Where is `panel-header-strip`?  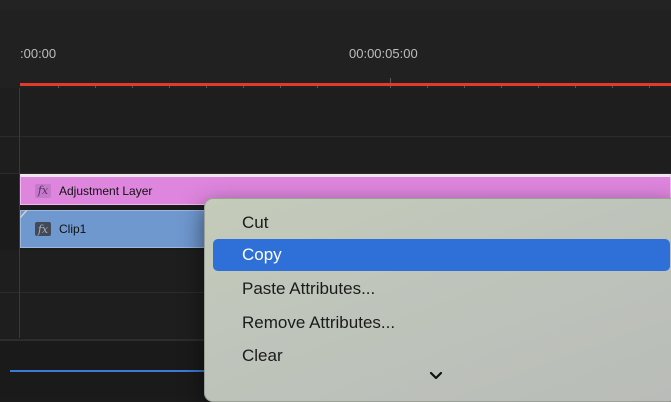
panel-header-strip is located at coordinates (335, 5).